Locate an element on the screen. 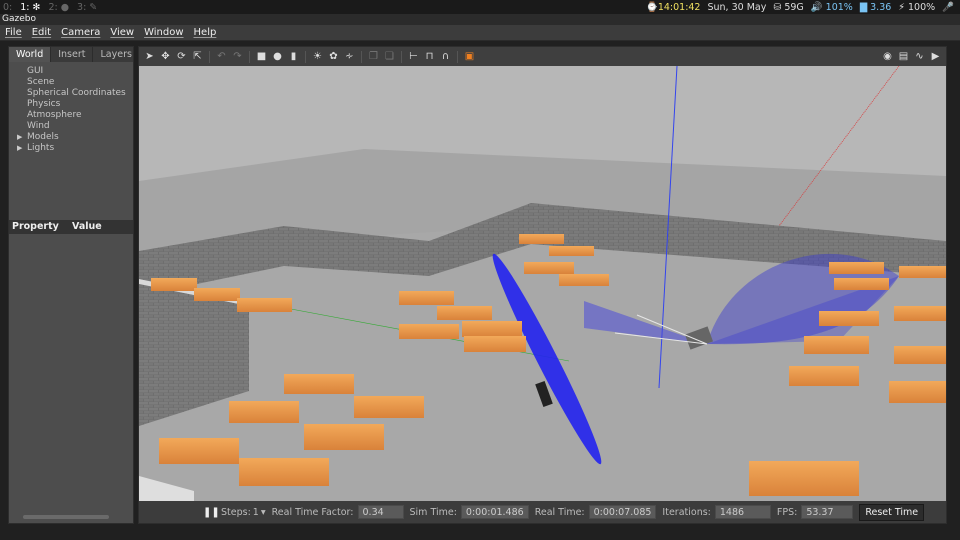  tree-item-spherical-coordinates: Spherical Coordinates is located at coordinates (71, 93).